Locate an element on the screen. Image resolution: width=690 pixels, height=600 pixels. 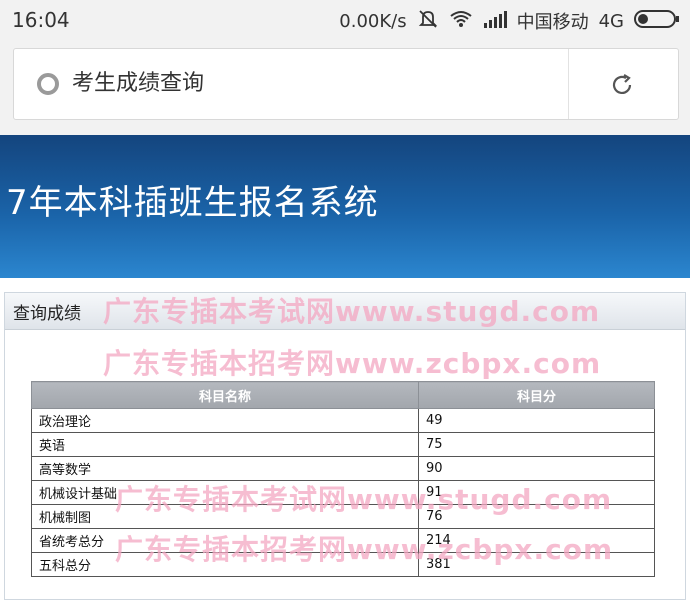
table-row: 机械设计基础 91 is located at coordinates (343, 492).